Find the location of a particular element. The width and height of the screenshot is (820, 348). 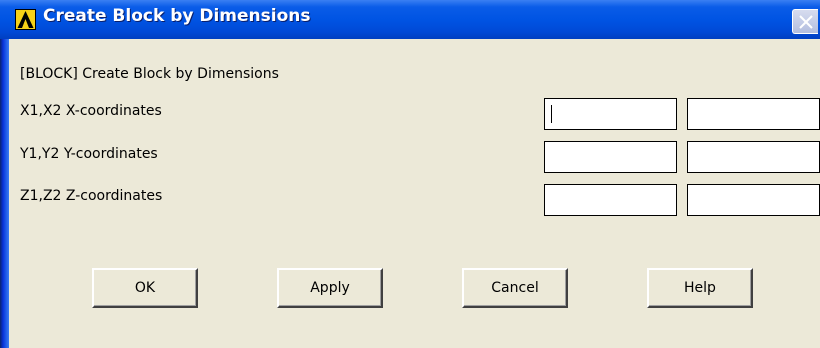

window-title: Create Block by Dimensions is located at coordinates (177, 16).